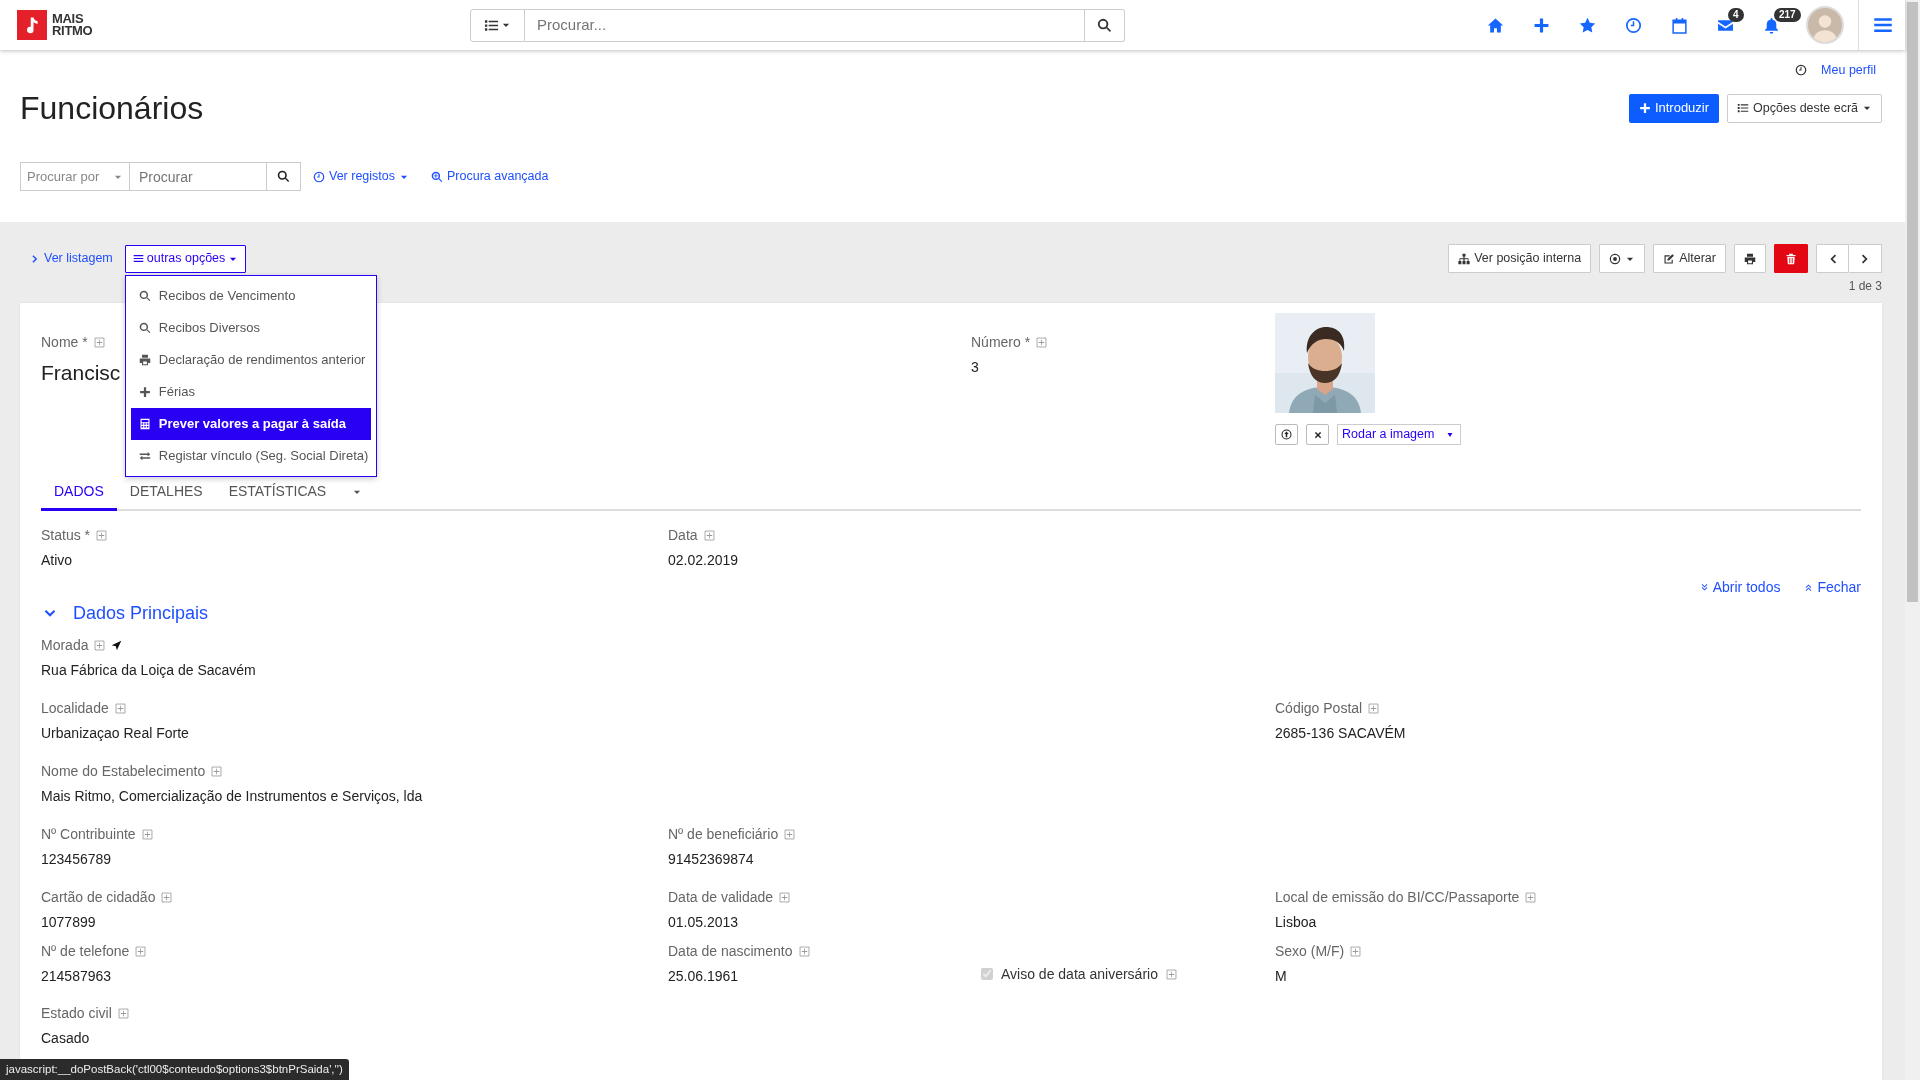  Describe the element at coordinates (115, 733) in the screenshot. I see `field-value: Urbanizaçao Real Forte` at that location.